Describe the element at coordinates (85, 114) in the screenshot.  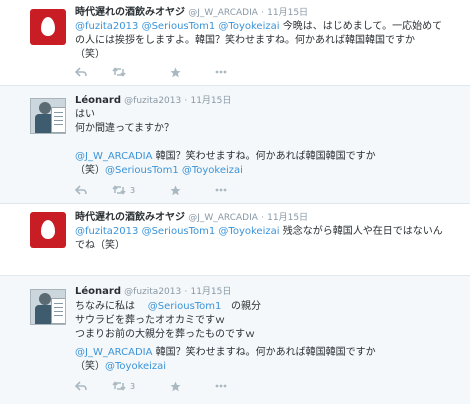
I see `text-line: はい` at that location.